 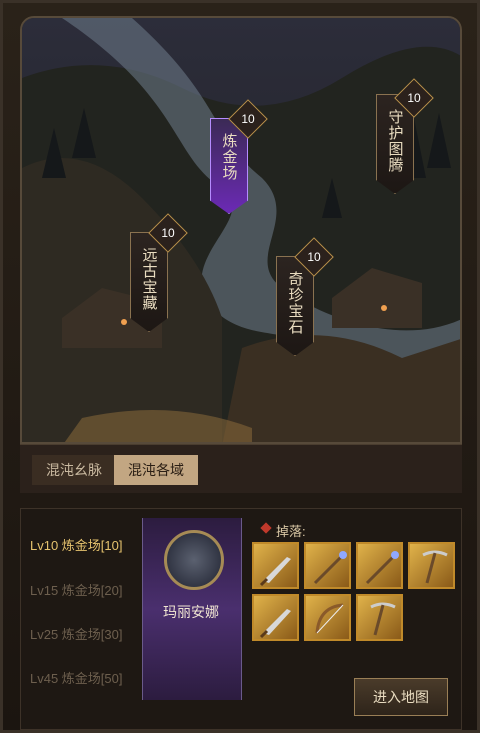 What do you see at coordinates (74, 470) in the screenshot?
I see `tab-chaos-vein: 混沌幺脉` at bounding box center [74, 470].